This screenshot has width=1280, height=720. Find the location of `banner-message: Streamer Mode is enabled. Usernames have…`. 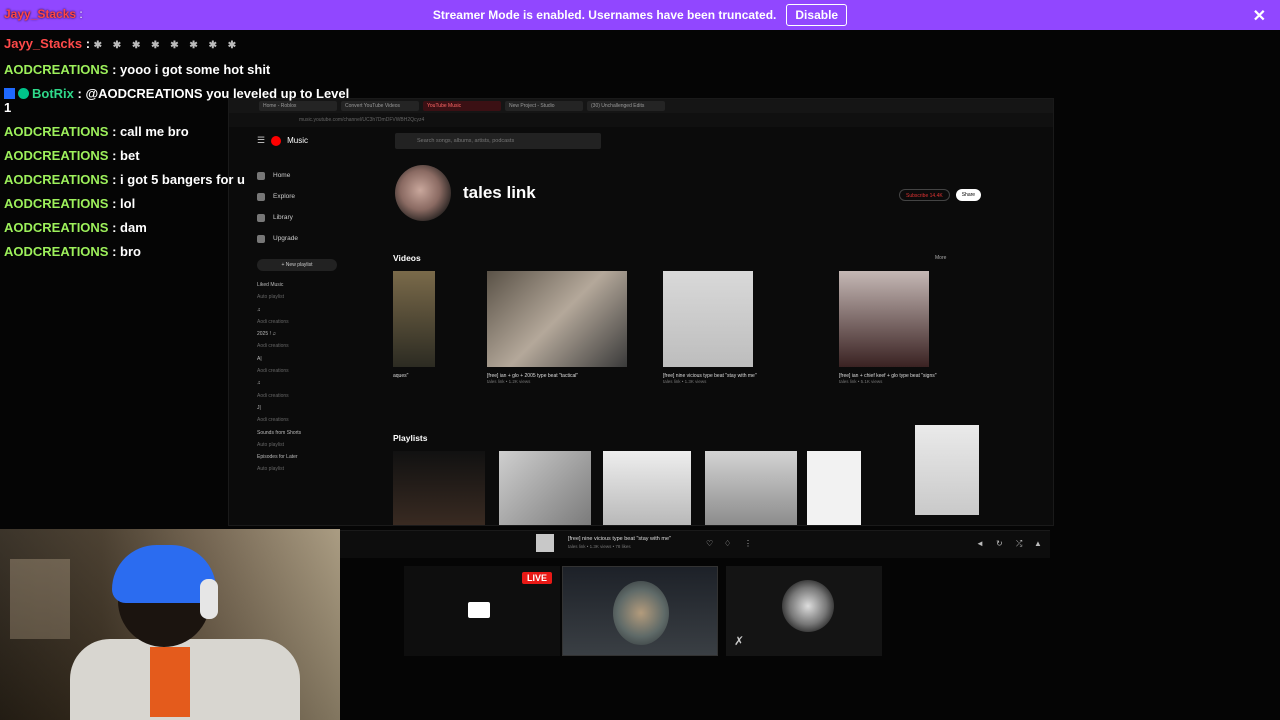

banner-message: Streamer Mode is enabled. Usernames have… is located at coordinates (604, 15).